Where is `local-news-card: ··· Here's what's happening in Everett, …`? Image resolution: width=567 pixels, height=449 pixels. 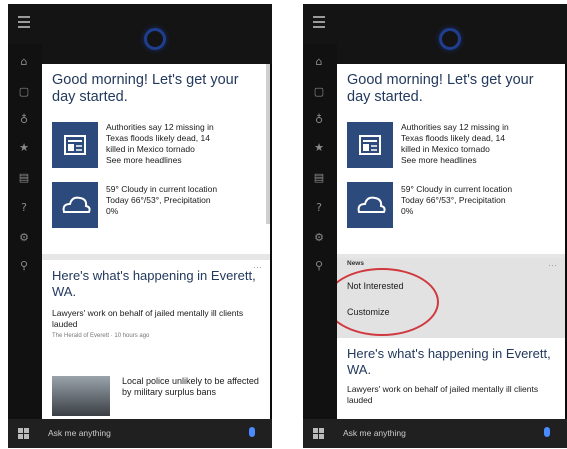 local-news-card: ··· Here's what's happening in Everett, … is located at coordinates (156, 339).